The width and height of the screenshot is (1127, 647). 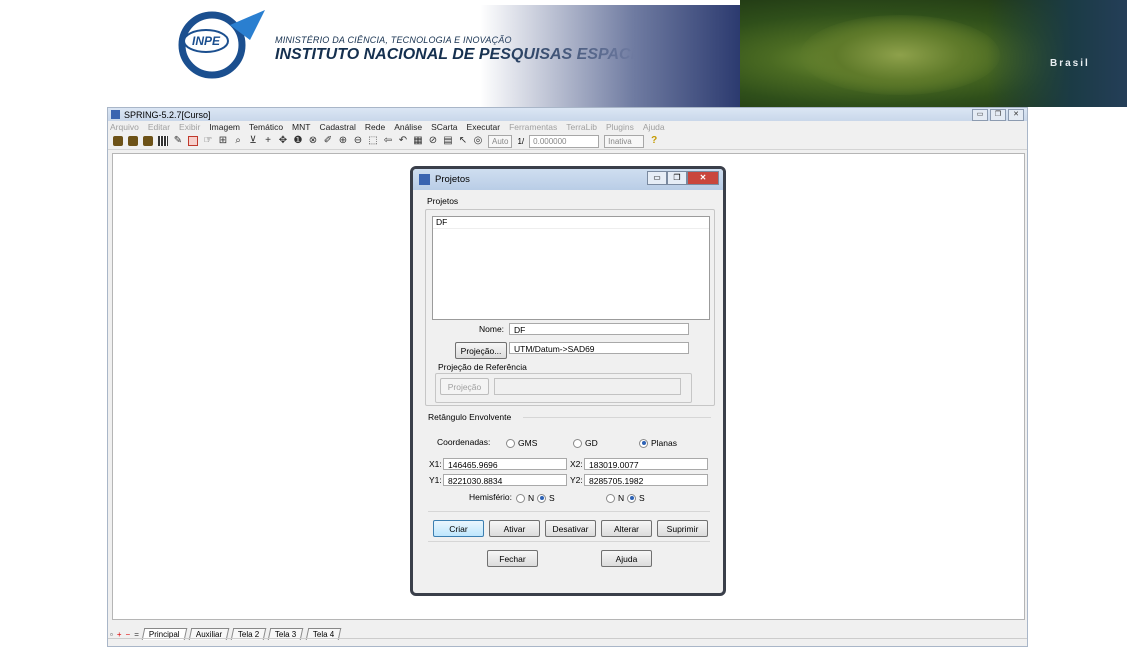 I want to click on projection-field: UTM/Datum->SAD69, so click(x=599, y=348).